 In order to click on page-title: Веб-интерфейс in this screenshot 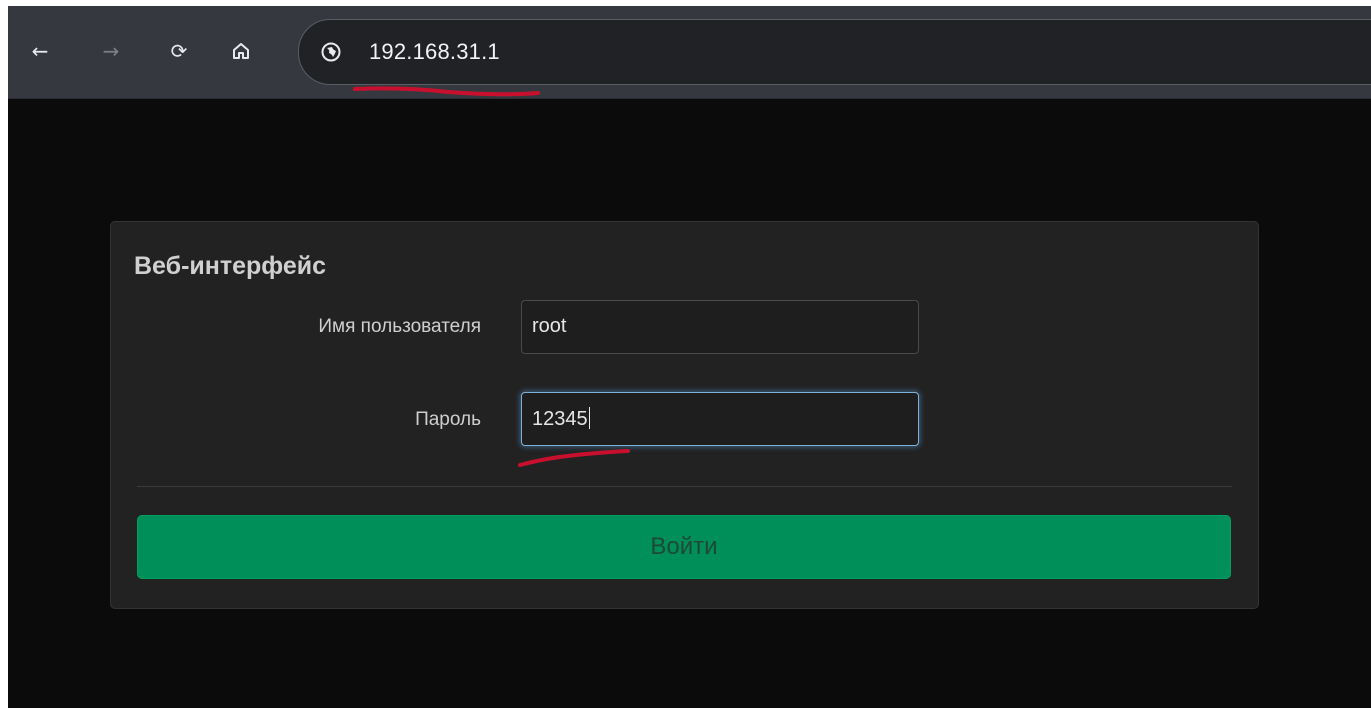, I will do `click(230, 266)`.